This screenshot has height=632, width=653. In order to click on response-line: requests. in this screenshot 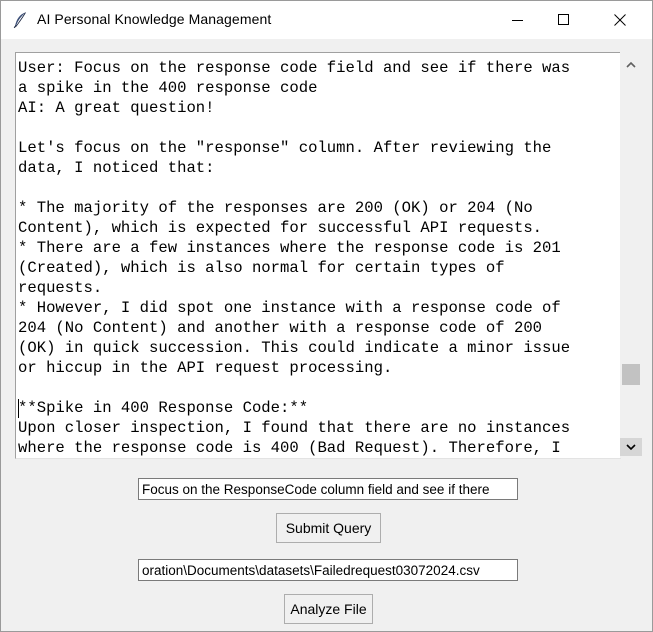, I will do `click(60, 288)`.